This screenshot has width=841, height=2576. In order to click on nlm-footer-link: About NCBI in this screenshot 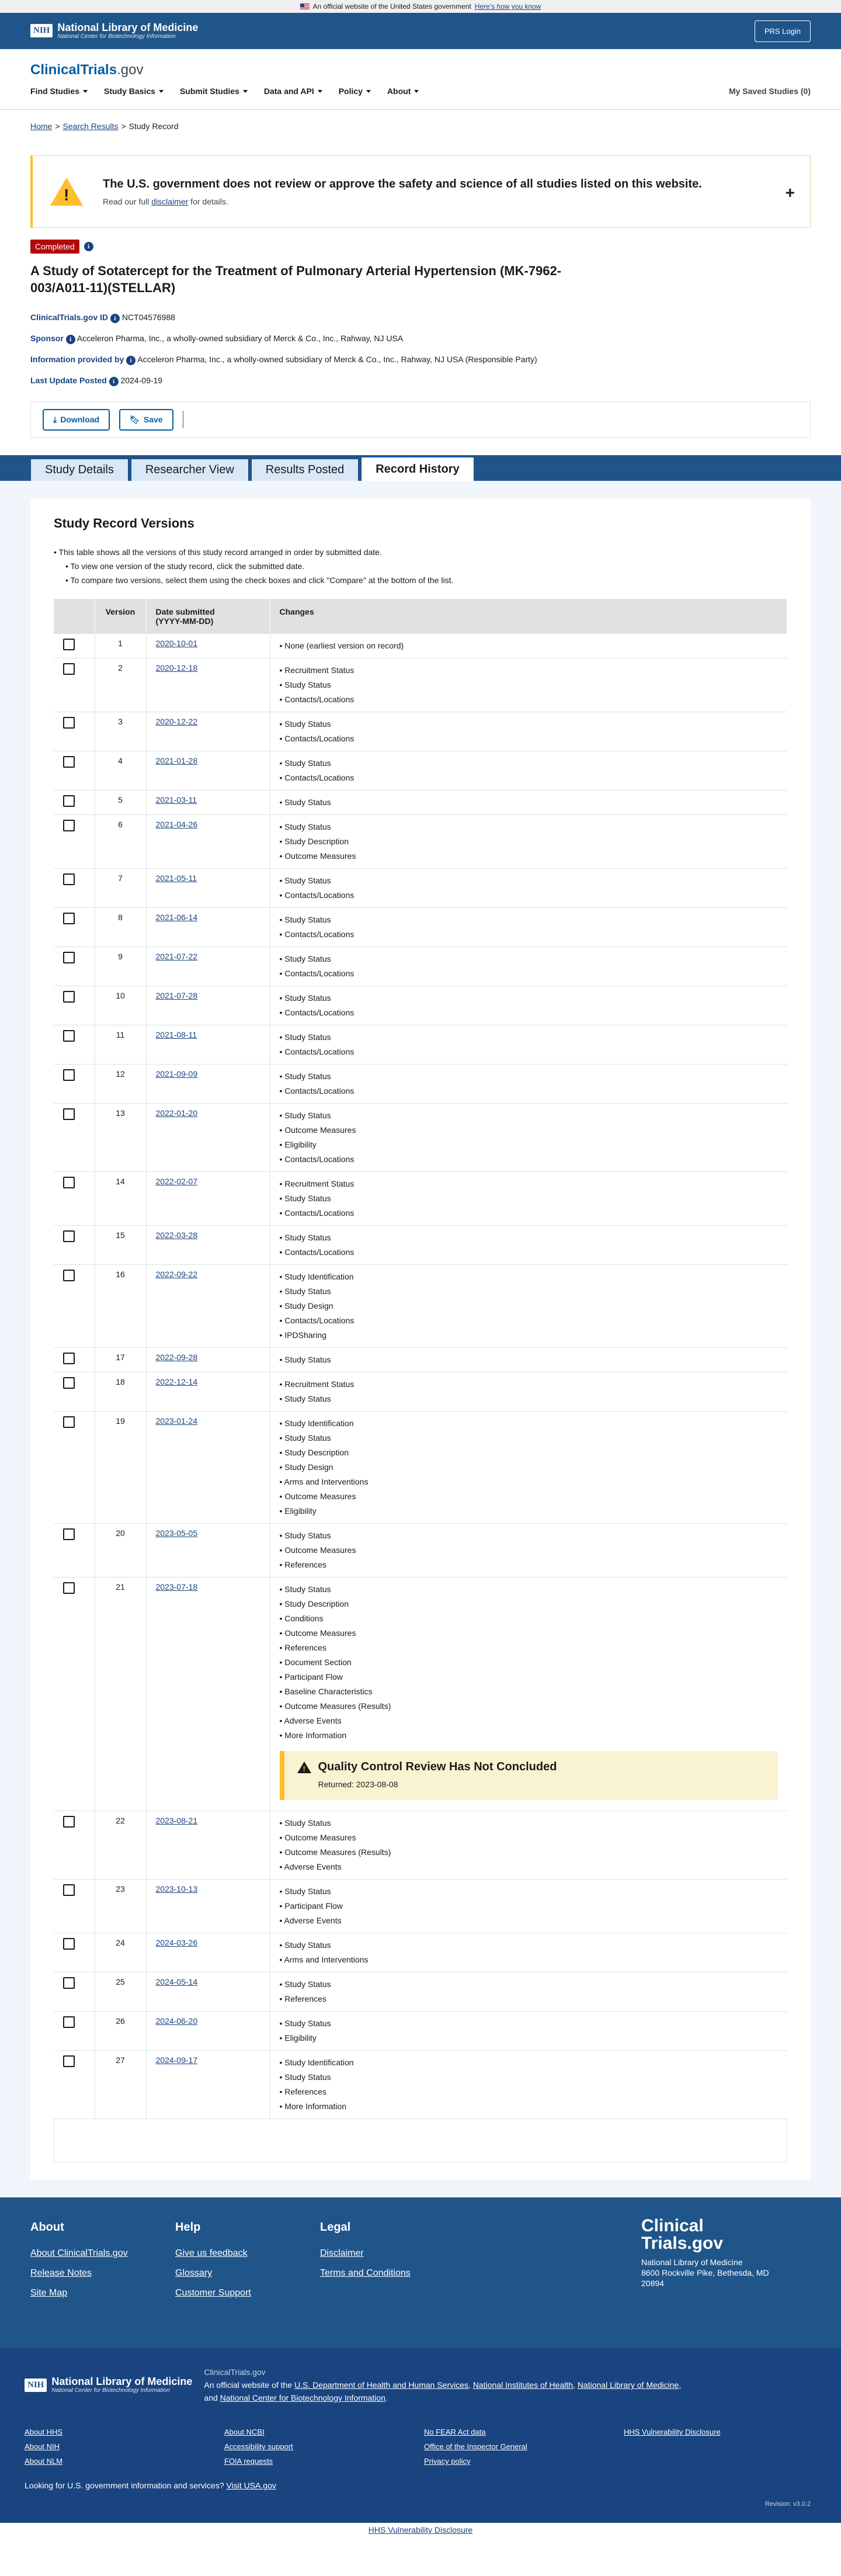, I will do `click(324, 2432)`.